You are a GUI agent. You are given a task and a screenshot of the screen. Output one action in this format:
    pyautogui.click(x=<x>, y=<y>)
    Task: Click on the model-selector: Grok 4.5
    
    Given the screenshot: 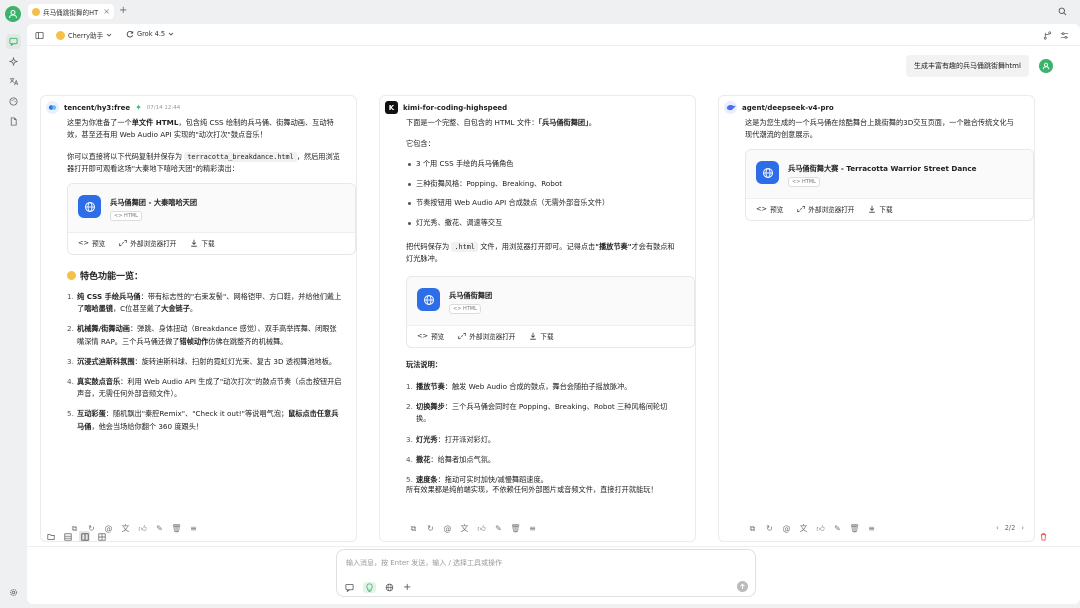 What is the action you would take?
    pyautogui.click(x=150, y=34)
    